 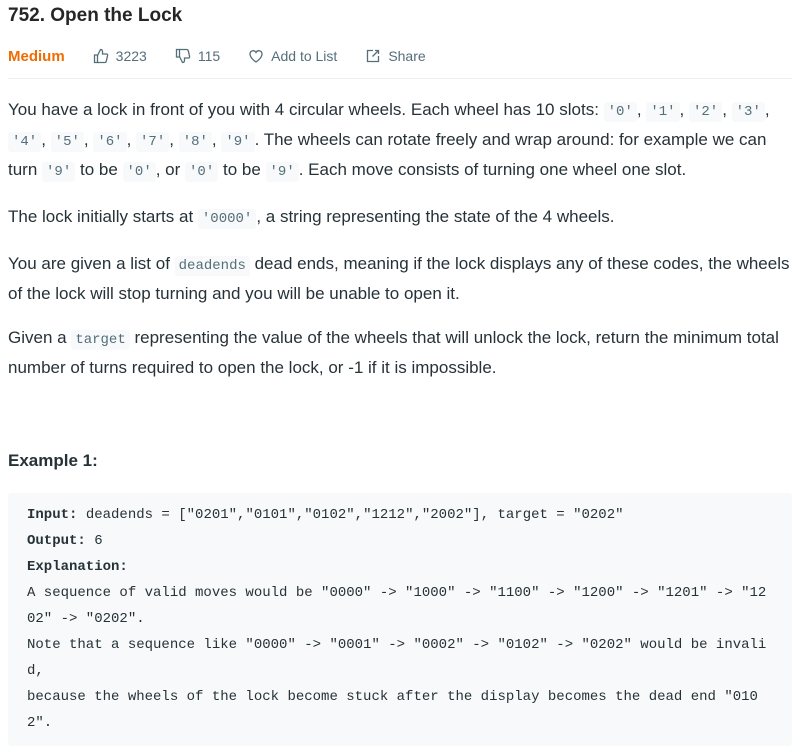 I want to click on slot-code: '9', so click(x=238, y=142).